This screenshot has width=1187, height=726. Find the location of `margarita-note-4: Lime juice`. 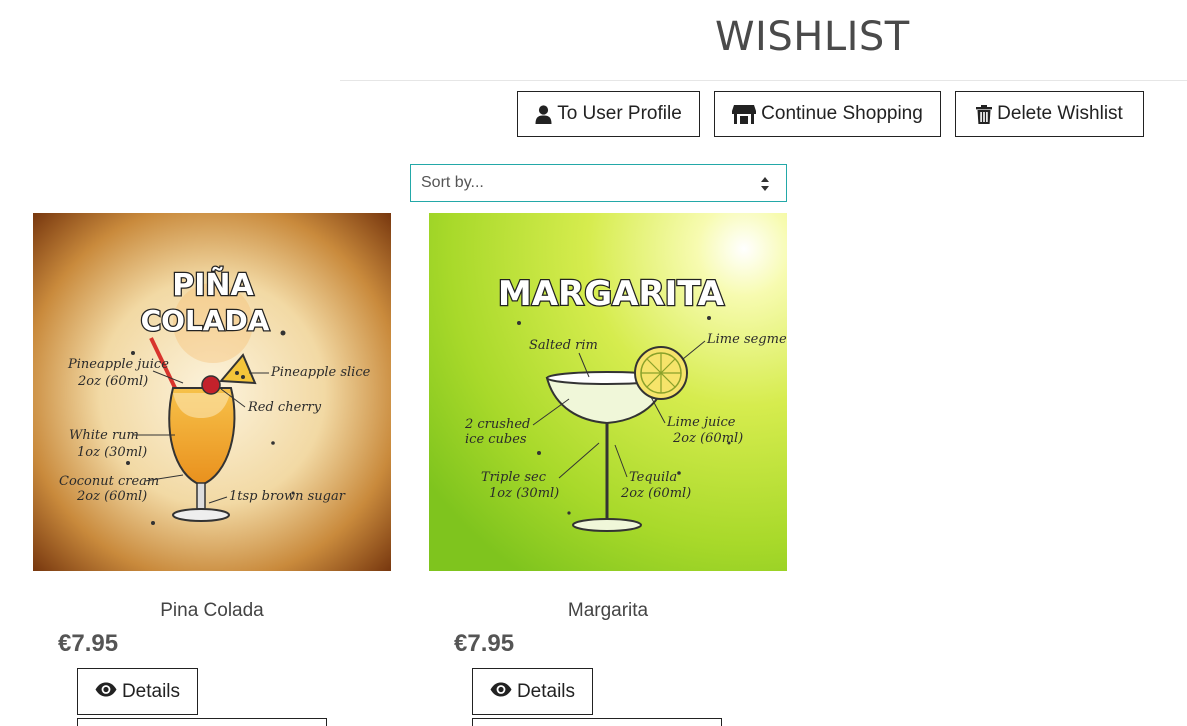

margarita-note-4: Lime juice is located at coordinates (701, 422).